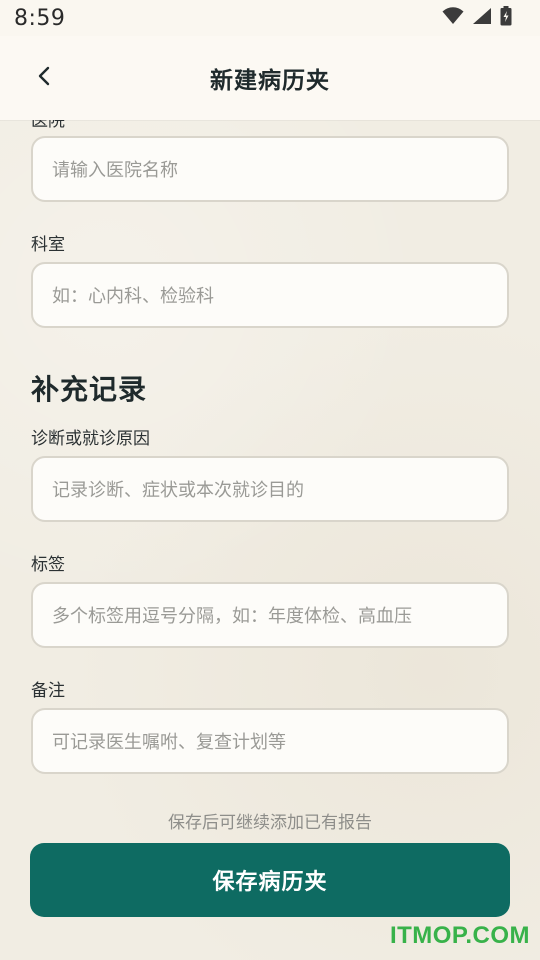  I want to click on back-arrow-icon, so click(44, 78).